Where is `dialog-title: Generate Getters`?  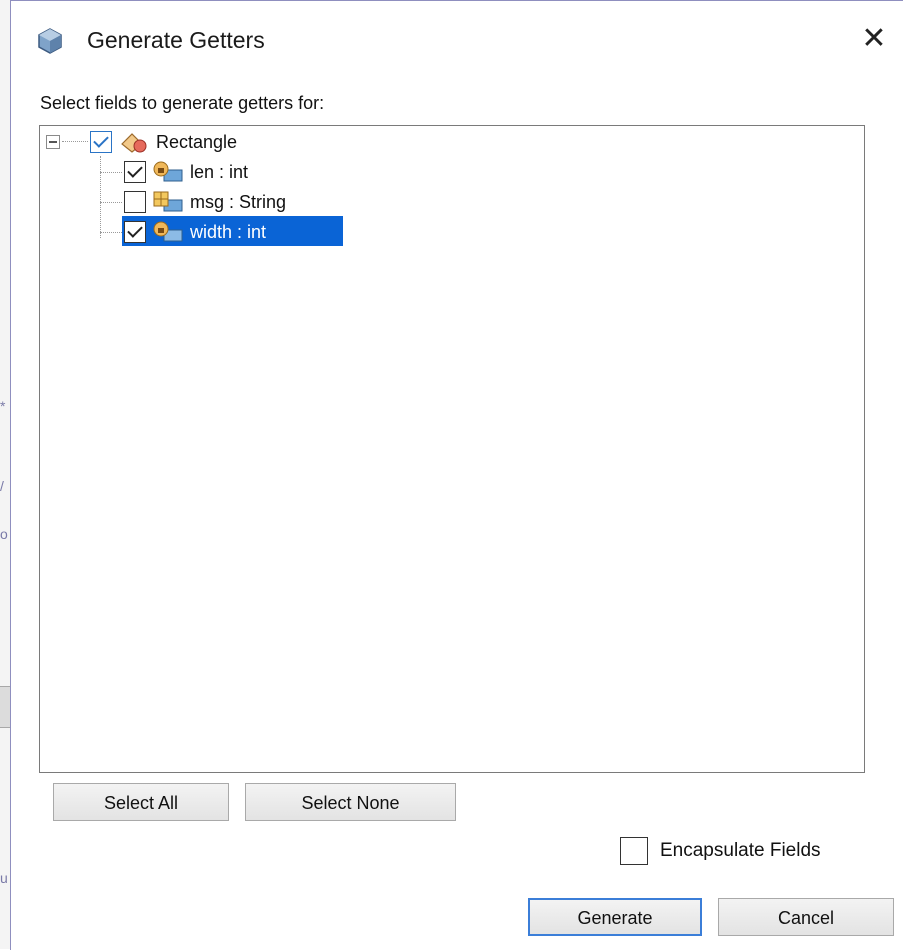
dialog-title: Generate Getters is located at coordinates (176, 40).